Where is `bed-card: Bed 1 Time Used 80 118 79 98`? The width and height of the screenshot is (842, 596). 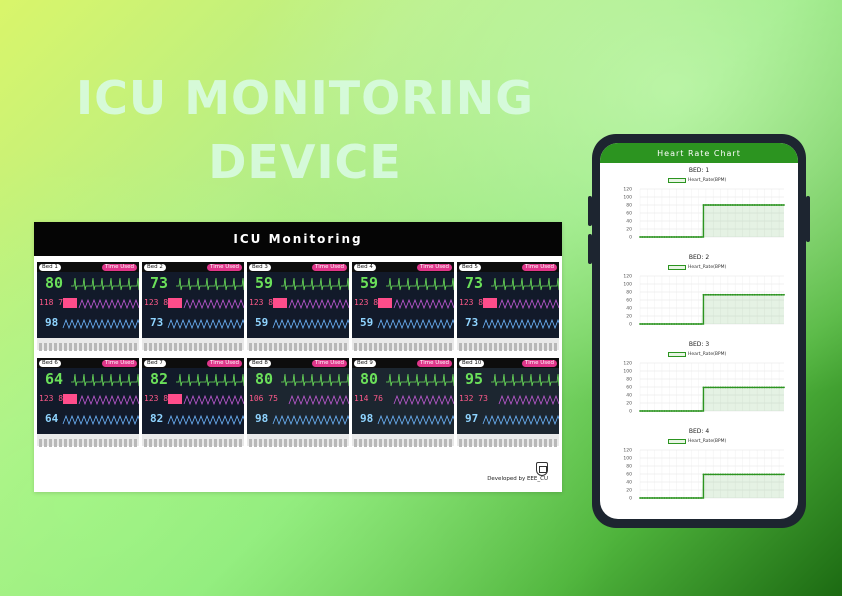 bed-card: Bed 1 Time Used 80 118 79 98 is located at coordinates (88, 306).